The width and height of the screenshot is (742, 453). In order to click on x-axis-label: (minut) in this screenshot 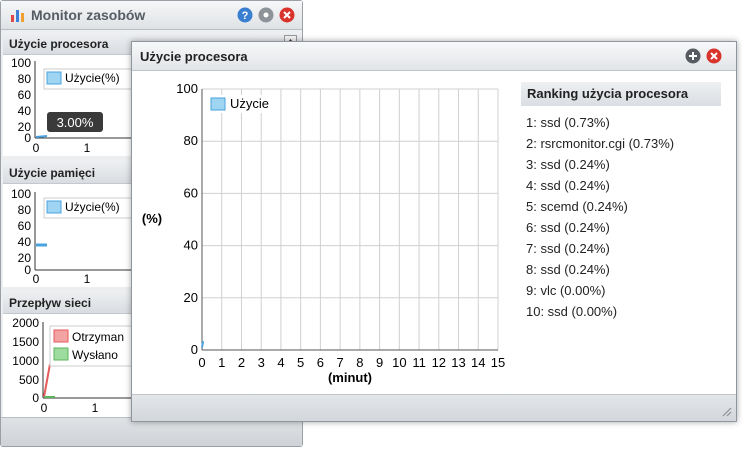, I will do `click(350, 377)`.